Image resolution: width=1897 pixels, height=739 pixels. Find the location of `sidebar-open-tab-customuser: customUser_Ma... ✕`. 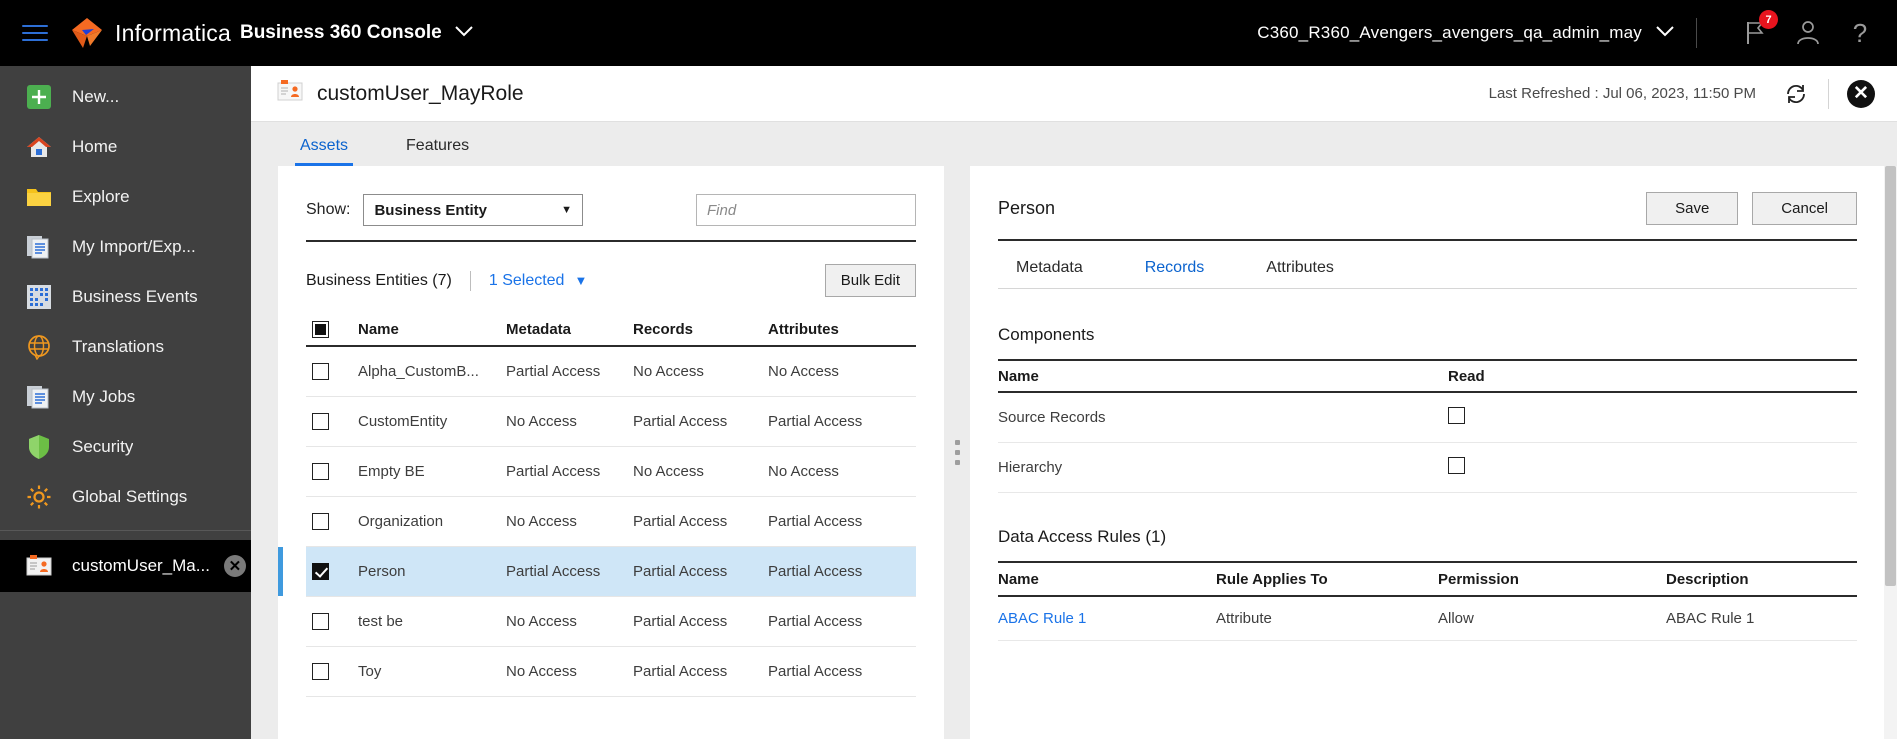

sidebar-open-tab-customuser: customUser_Ma... ✕ is located at coordinates (125, 566).